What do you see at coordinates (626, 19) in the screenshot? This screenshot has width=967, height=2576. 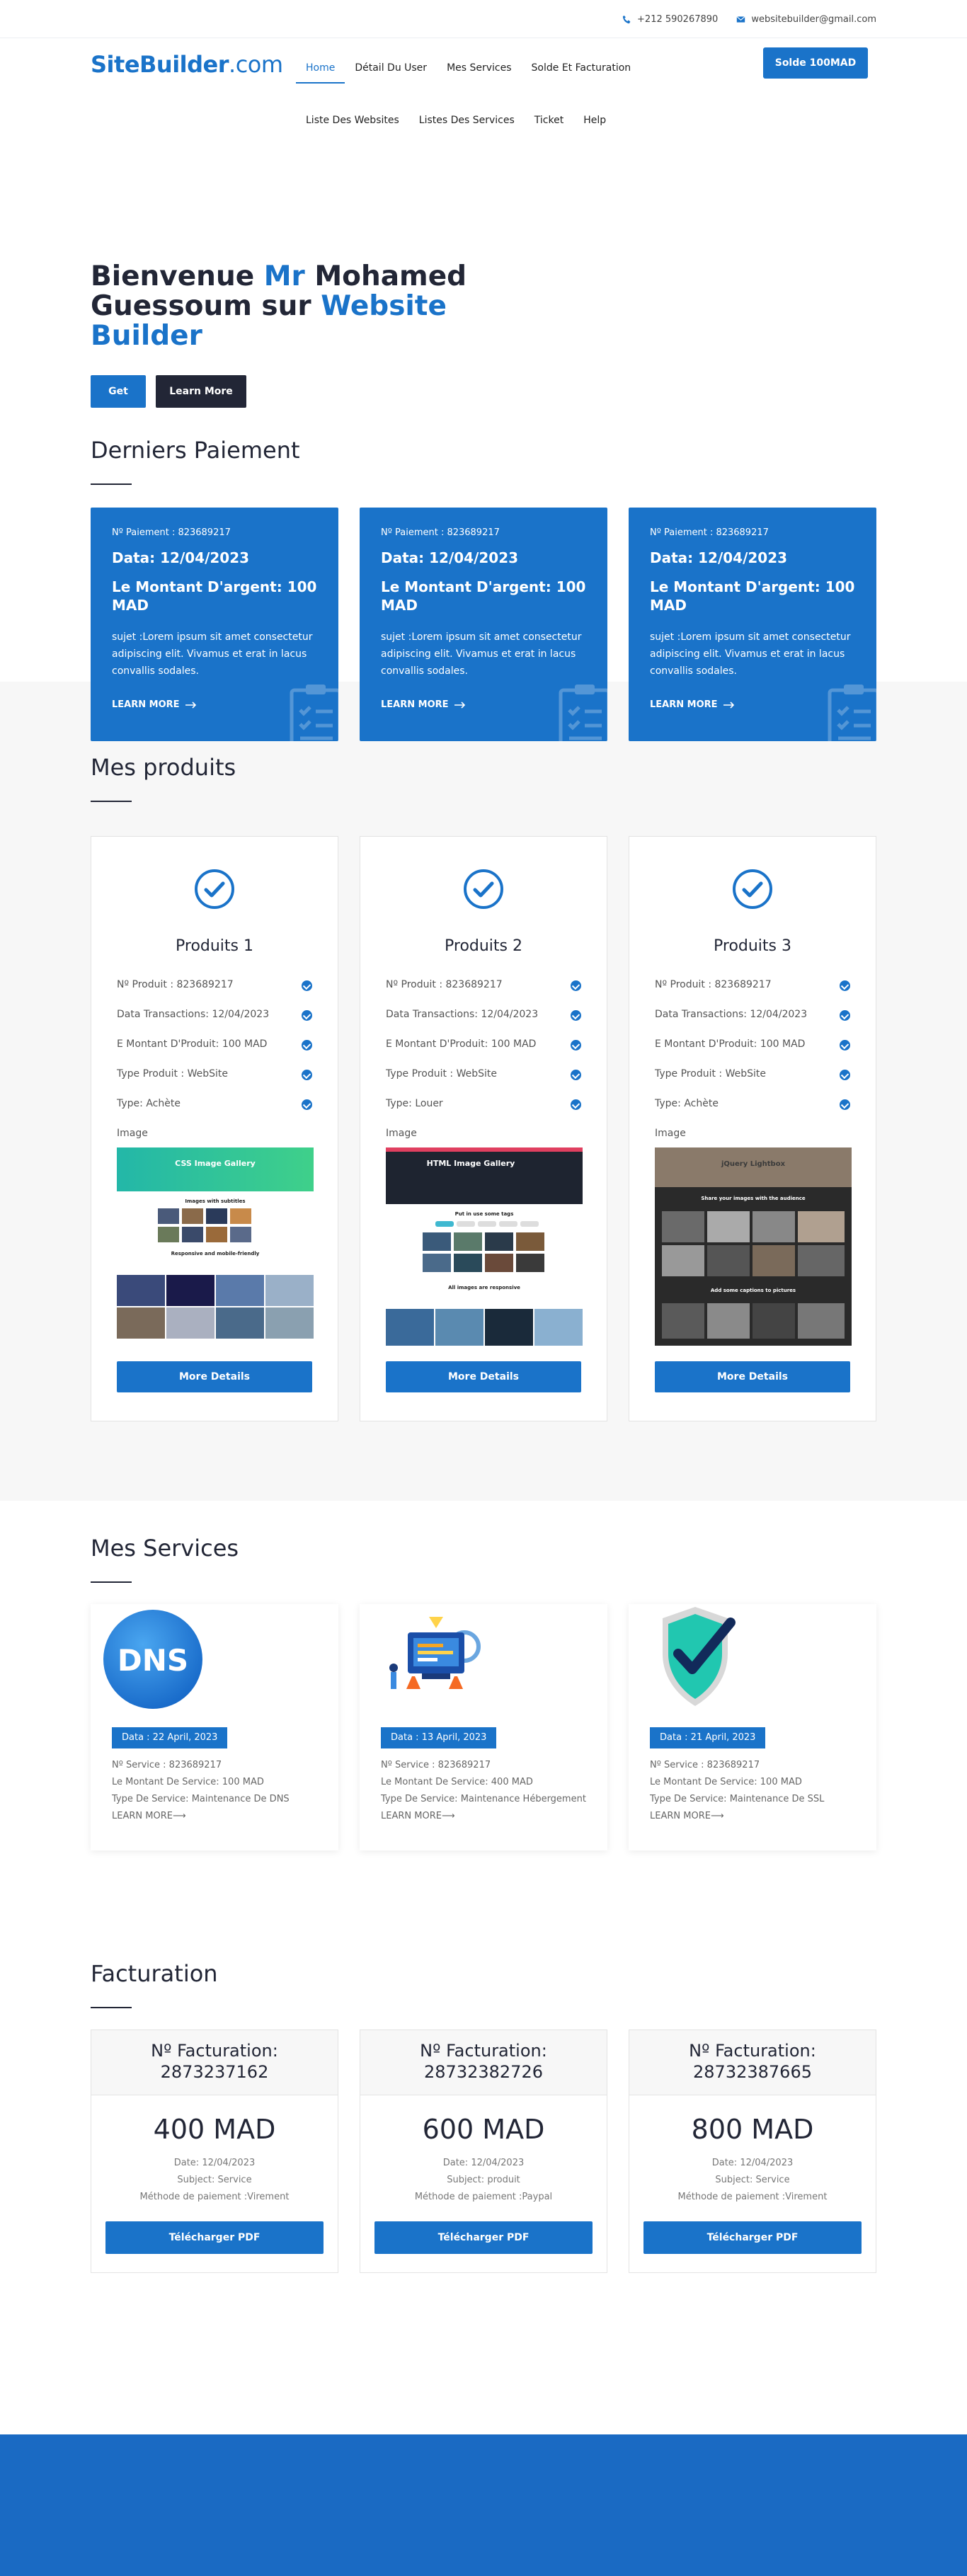 I see `phone-icon` at bounding box center [626, 19].